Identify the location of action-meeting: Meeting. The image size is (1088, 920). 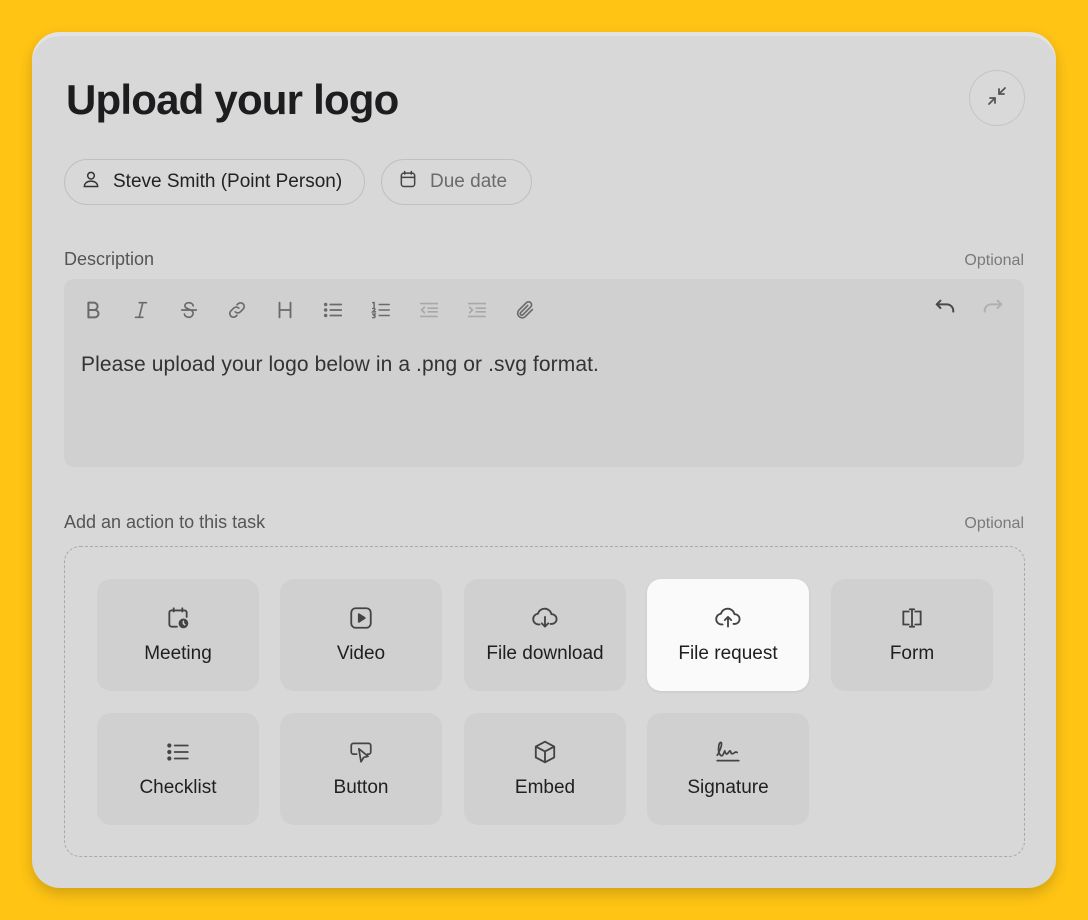
(178, 635).